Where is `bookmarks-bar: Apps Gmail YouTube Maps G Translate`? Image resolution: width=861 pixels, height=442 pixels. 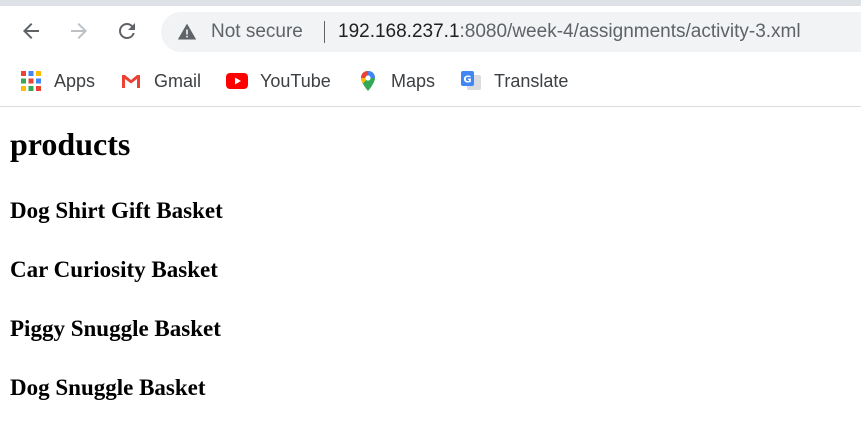
bookmarks-bar: Apps Gmail YouTube Maps G Translate is located at coordinates (430, 82).